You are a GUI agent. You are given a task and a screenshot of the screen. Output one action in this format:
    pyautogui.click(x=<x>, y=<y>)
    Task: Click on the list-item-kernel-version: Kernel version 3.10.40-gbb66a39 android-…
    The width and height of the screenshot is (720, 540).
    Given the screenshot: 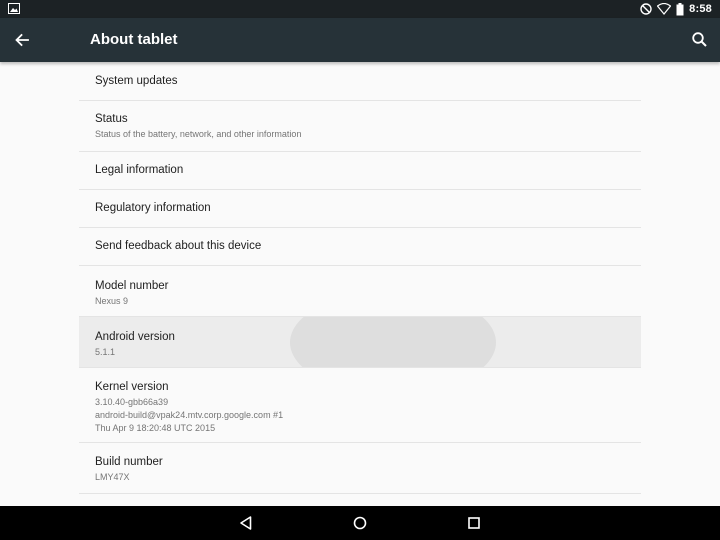 What is the action you would take?
    pyautogui.click(x=360, y=405)
    